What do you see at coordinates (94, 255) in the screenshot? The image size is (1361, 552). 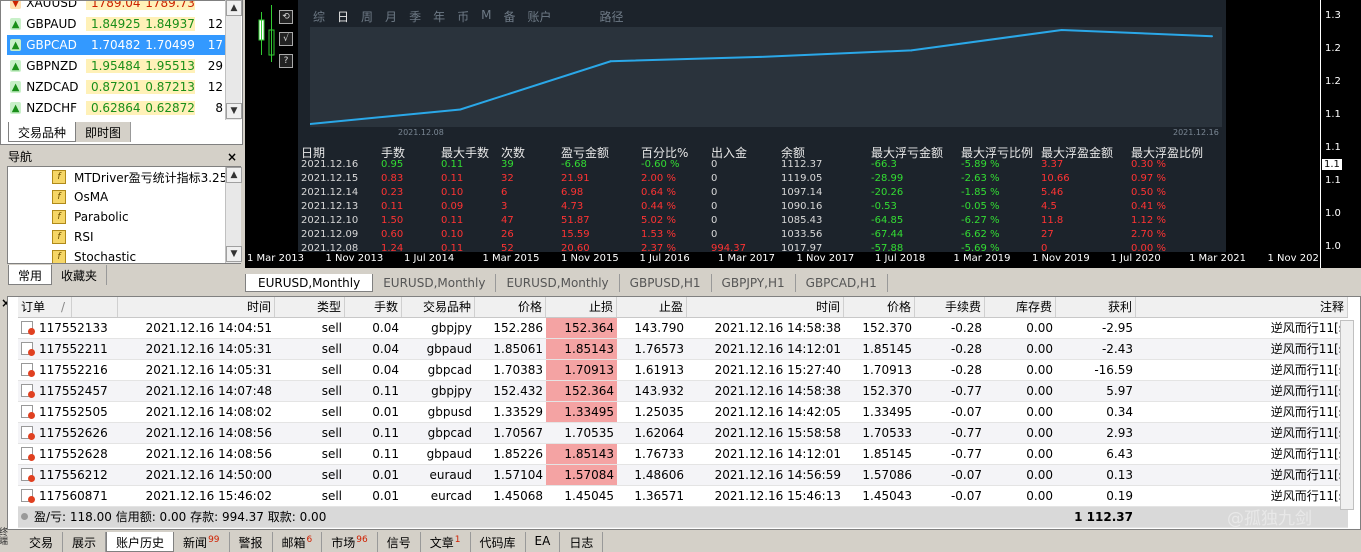 I see `navigator-item: f Stochastic` at bounding box center [94, 255].